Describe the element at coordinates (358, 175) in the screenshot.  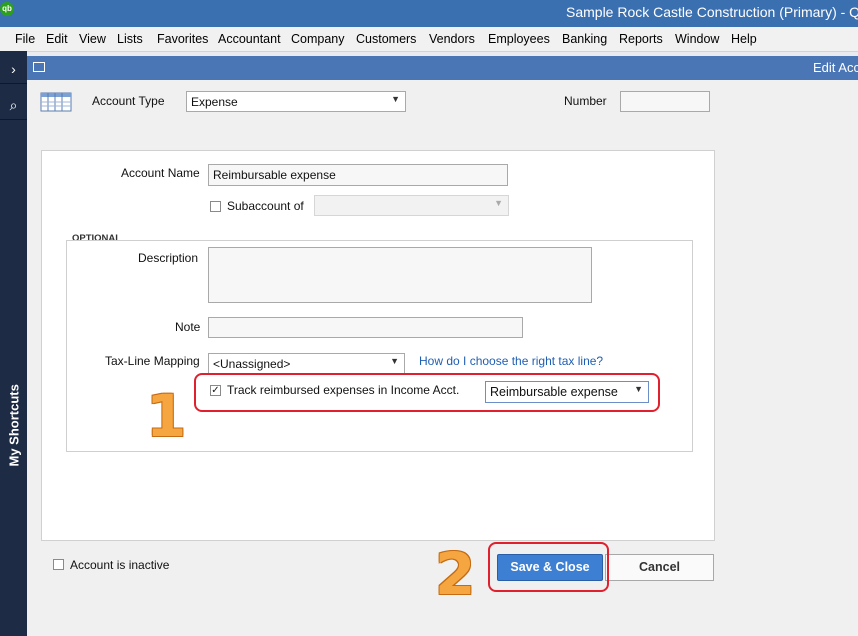
I see `account-name-input: Reimbursable expense` at that location.